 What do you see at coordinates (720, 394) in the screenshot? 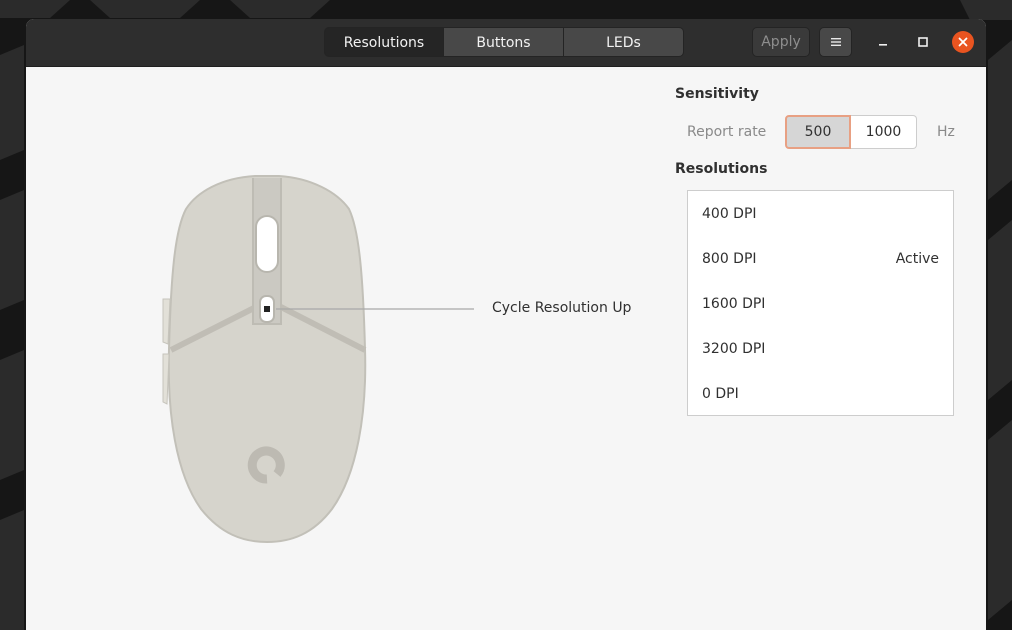
I see `resolution-label: 0 DPI` at bounding box center [720, 394].